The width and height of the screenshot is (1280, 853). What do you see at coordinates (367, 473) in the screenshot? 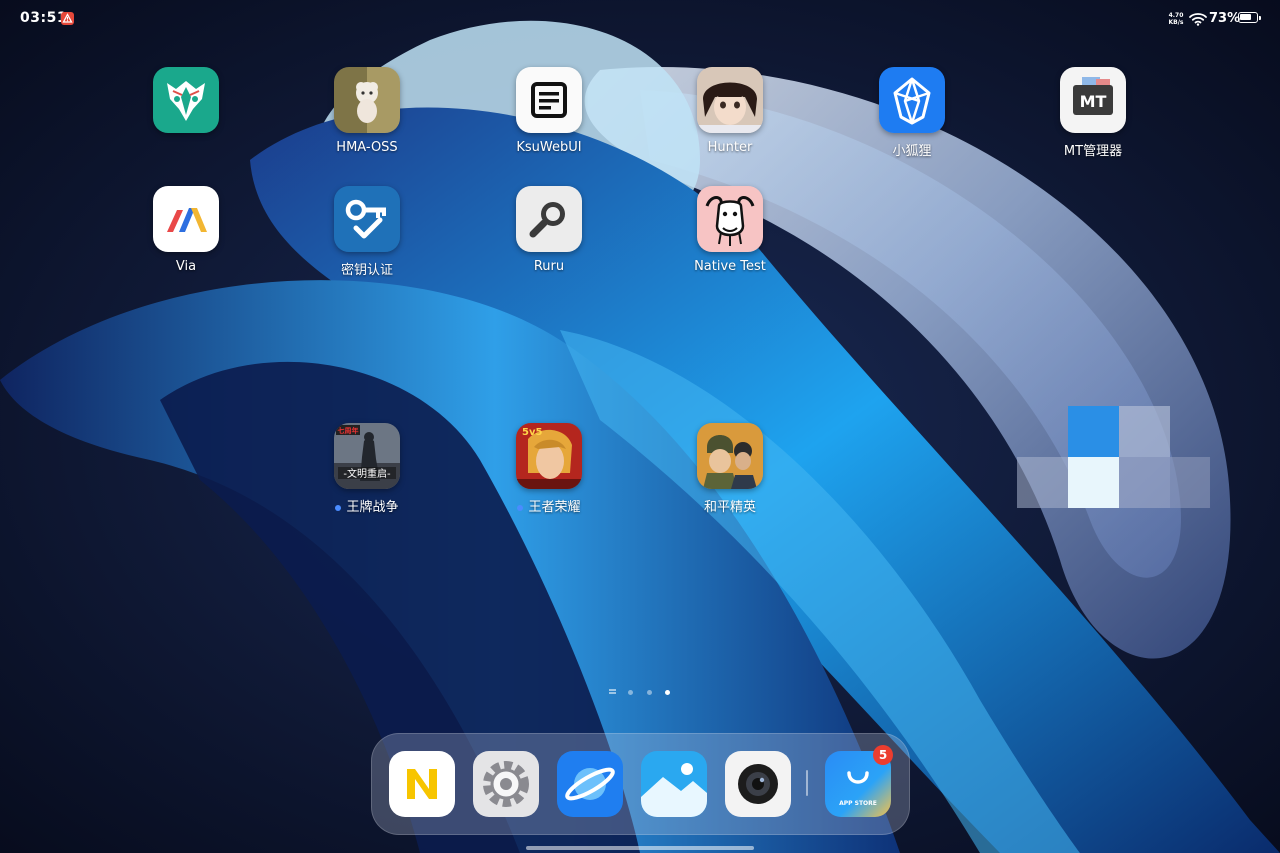
I see `game-banner-text: -文明重启-` at bounding box center [367, 473].